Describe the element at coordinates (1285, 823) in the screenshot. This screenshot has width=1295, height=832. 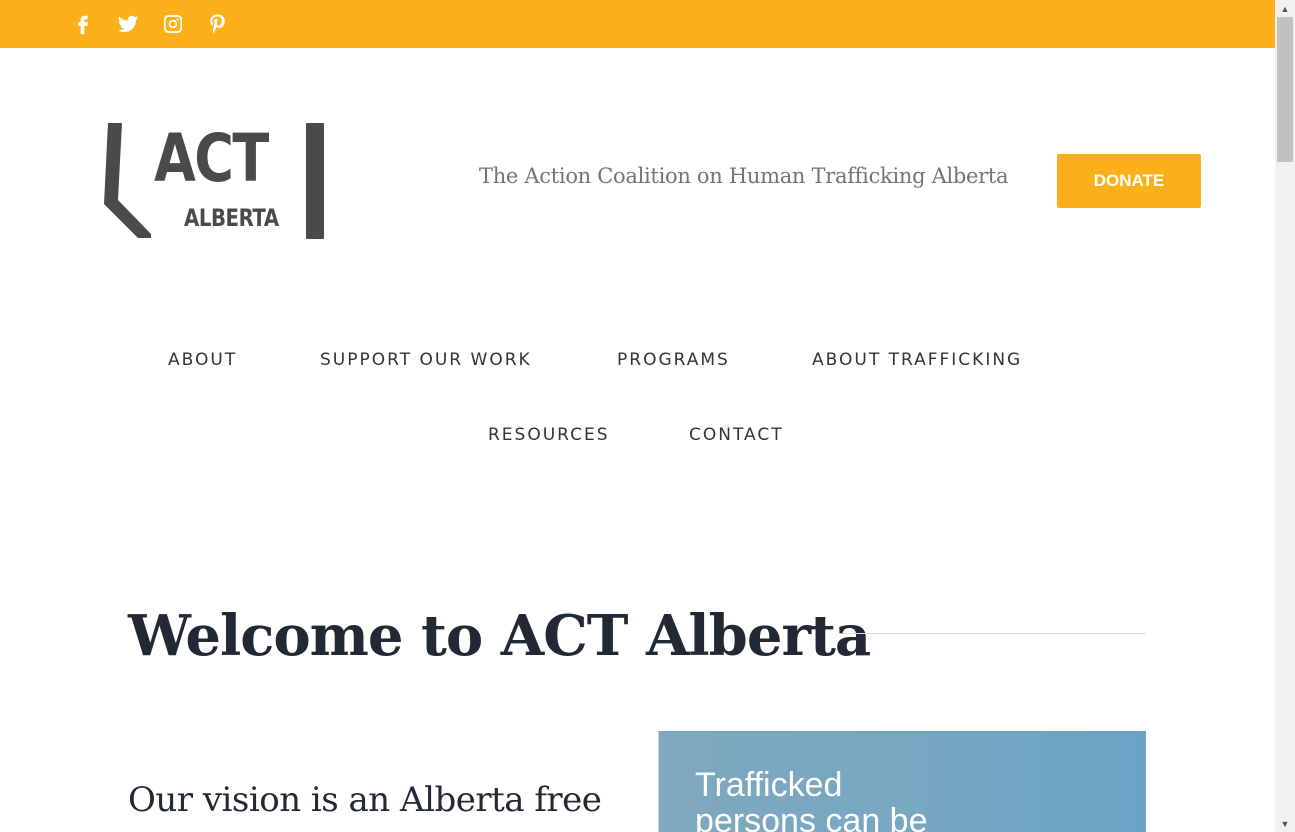
I see `scroll-down-arrow-icon: ▼` at that location.